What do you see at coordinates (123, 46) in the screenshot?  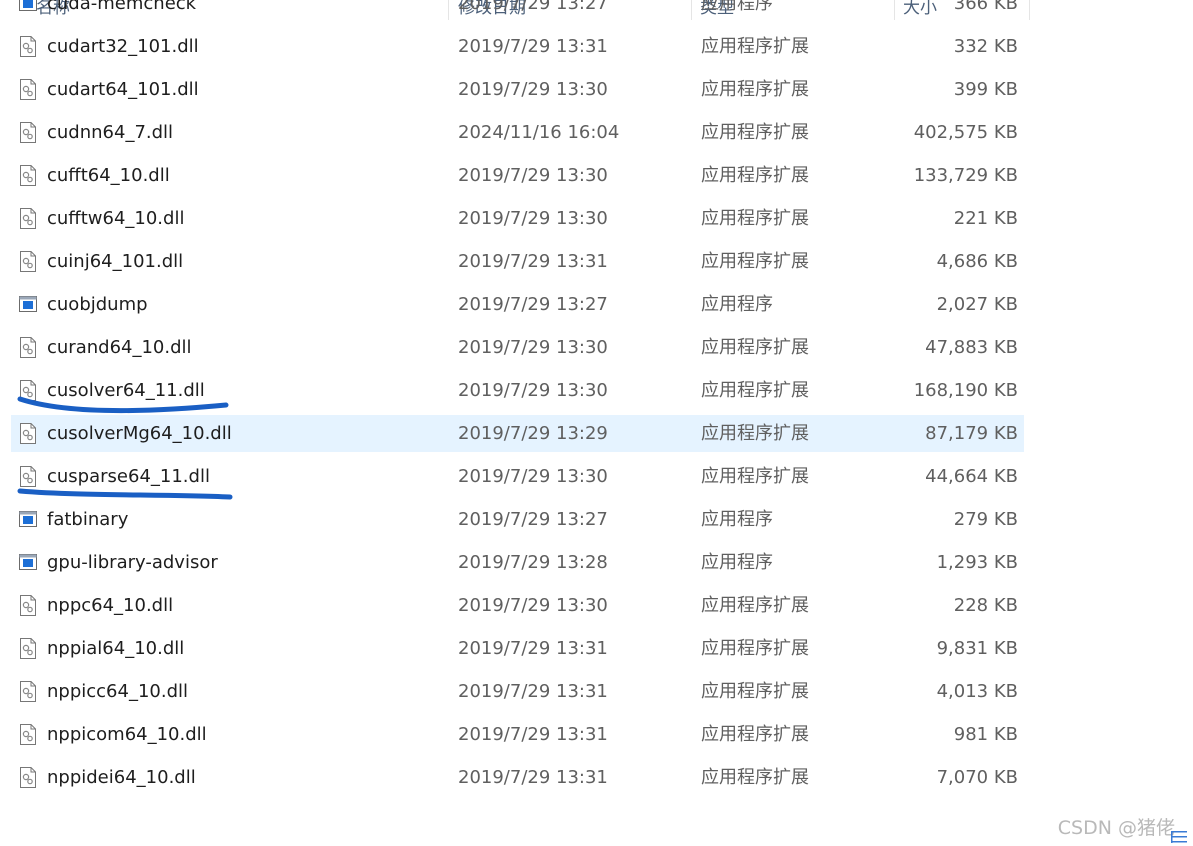 I see `file-name: cudart32_101.dll` at bounding box center [123, 46].